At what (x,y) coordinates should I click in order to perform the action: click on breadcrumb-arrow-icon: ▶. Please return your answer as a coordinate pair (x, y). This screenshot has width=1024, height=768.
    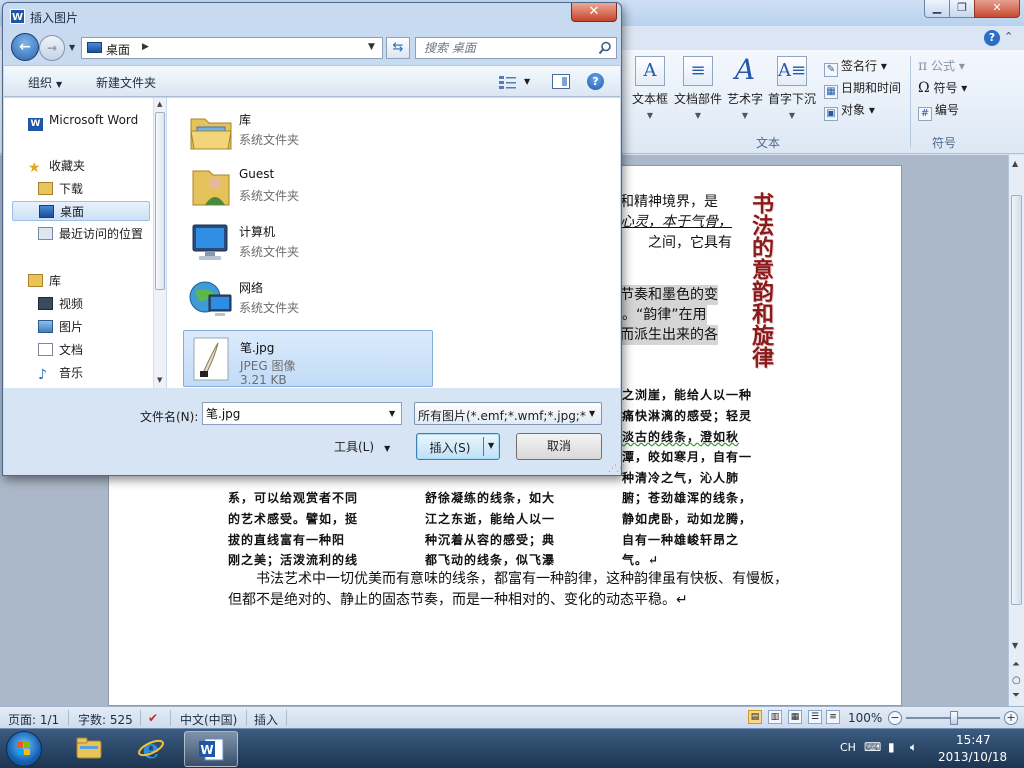
    Looking at the image, I should click on (145, 47).